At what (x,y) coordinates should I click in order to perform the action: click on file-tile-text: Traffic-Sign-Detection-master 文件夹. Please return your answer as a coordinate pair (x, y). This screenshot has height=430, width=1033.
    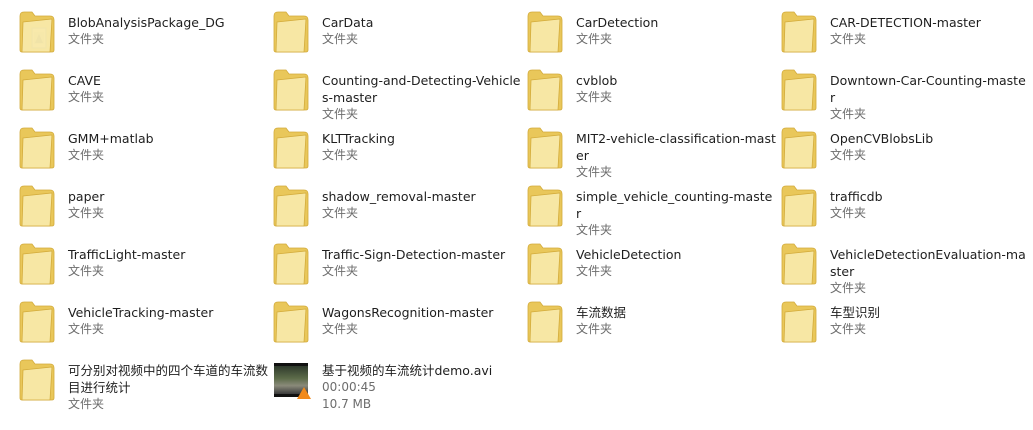
    Looking at the image, I should click on (422, 260).